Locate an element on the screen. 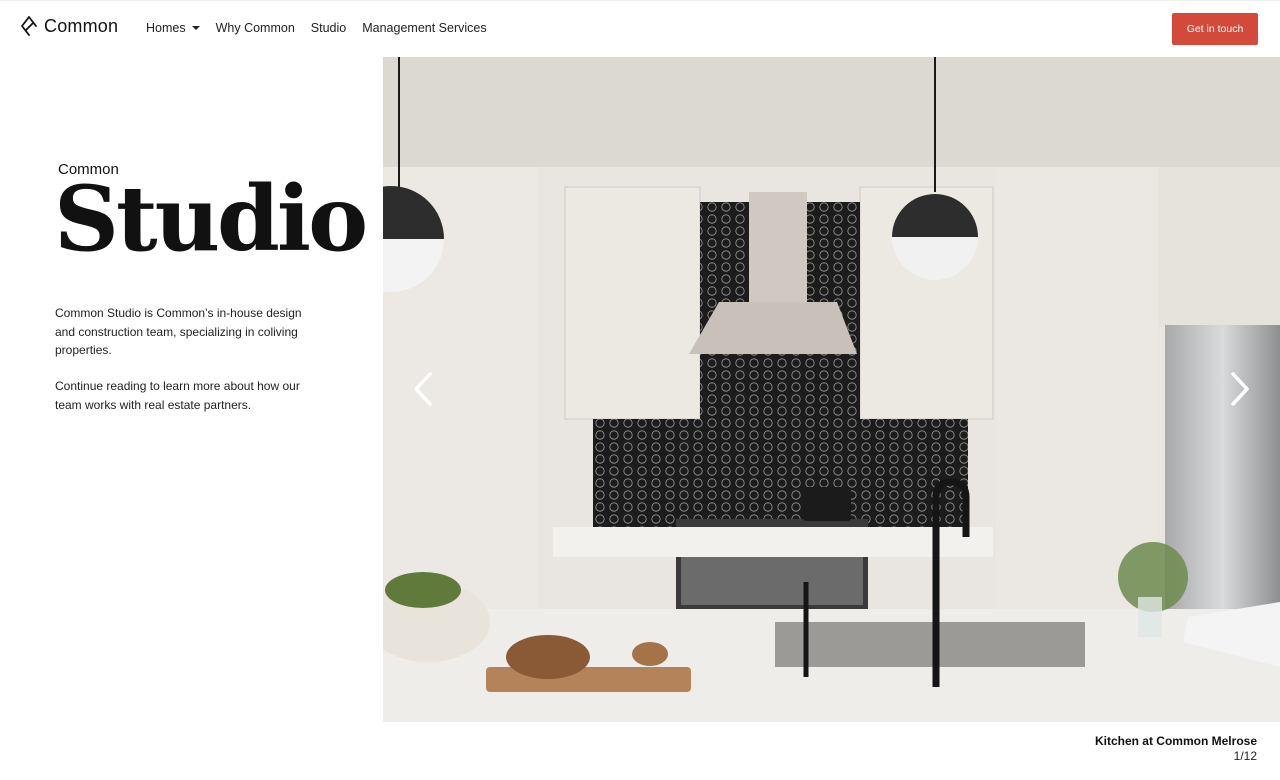 The height and width of the screenshot is (780, 1280). gallery-prev-button is located at coordinates (423, 389).